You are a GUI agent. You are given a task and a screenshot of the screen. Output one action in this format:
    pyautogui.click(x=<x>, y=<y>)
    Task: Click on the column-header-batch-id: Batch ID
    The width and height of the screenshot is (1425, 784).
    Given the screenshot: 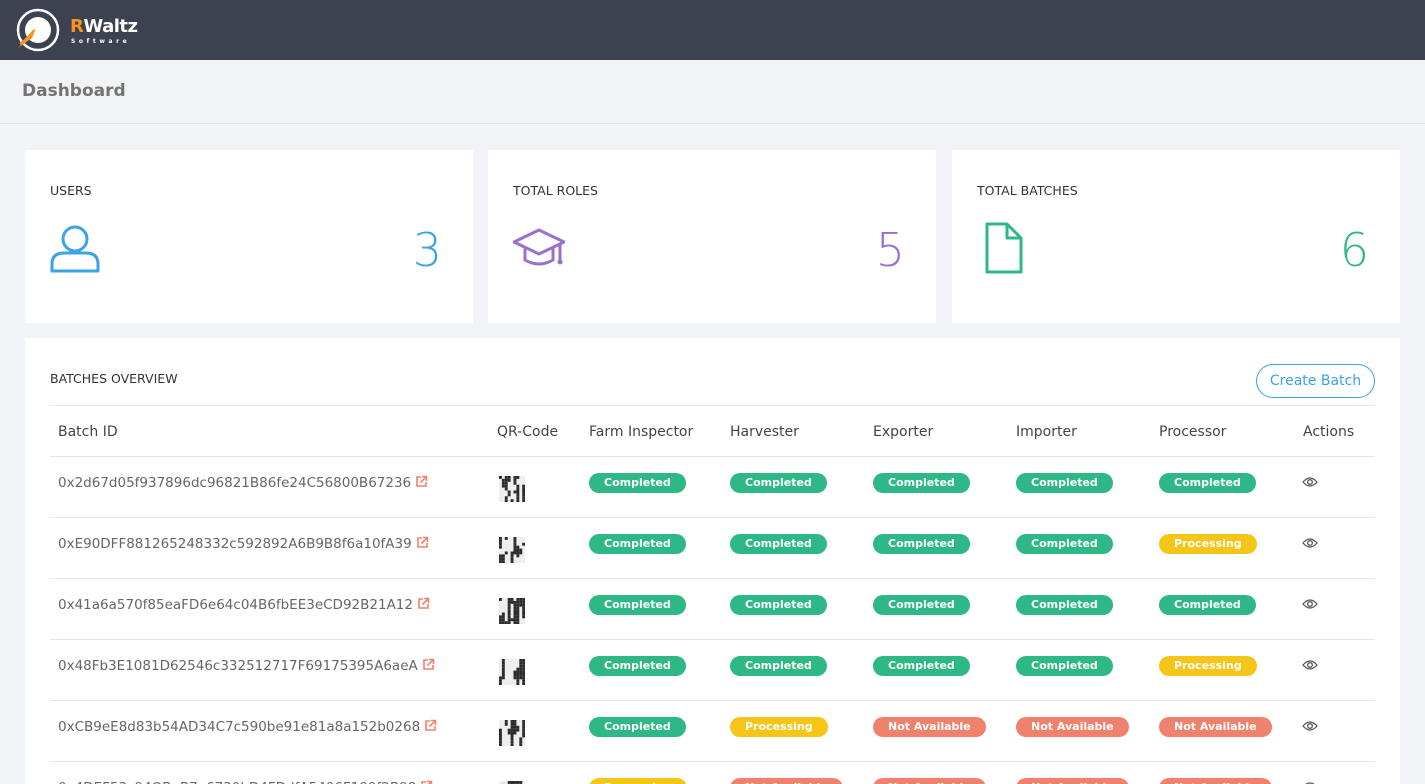 What is the action you would take?
    pyautogui.click(x=88, y=432)
    